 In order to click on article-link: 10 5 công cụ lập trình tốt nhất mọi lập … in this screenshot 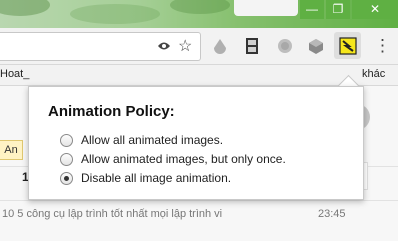, I will do `click(112, 214)`.